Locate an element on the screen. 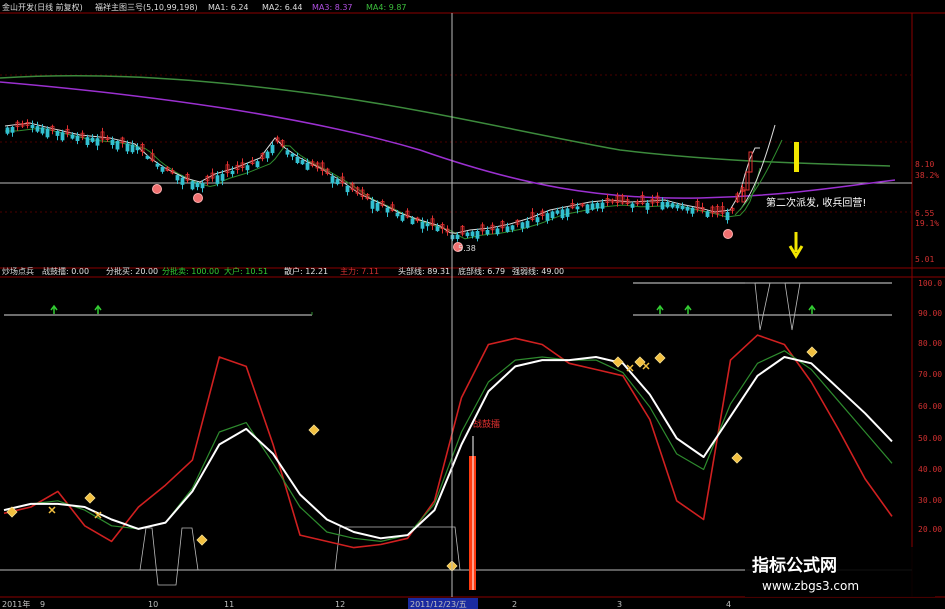 This screenshot has width=945, height=609. axis-label: 70.00 is located at coordinates (930, 374).